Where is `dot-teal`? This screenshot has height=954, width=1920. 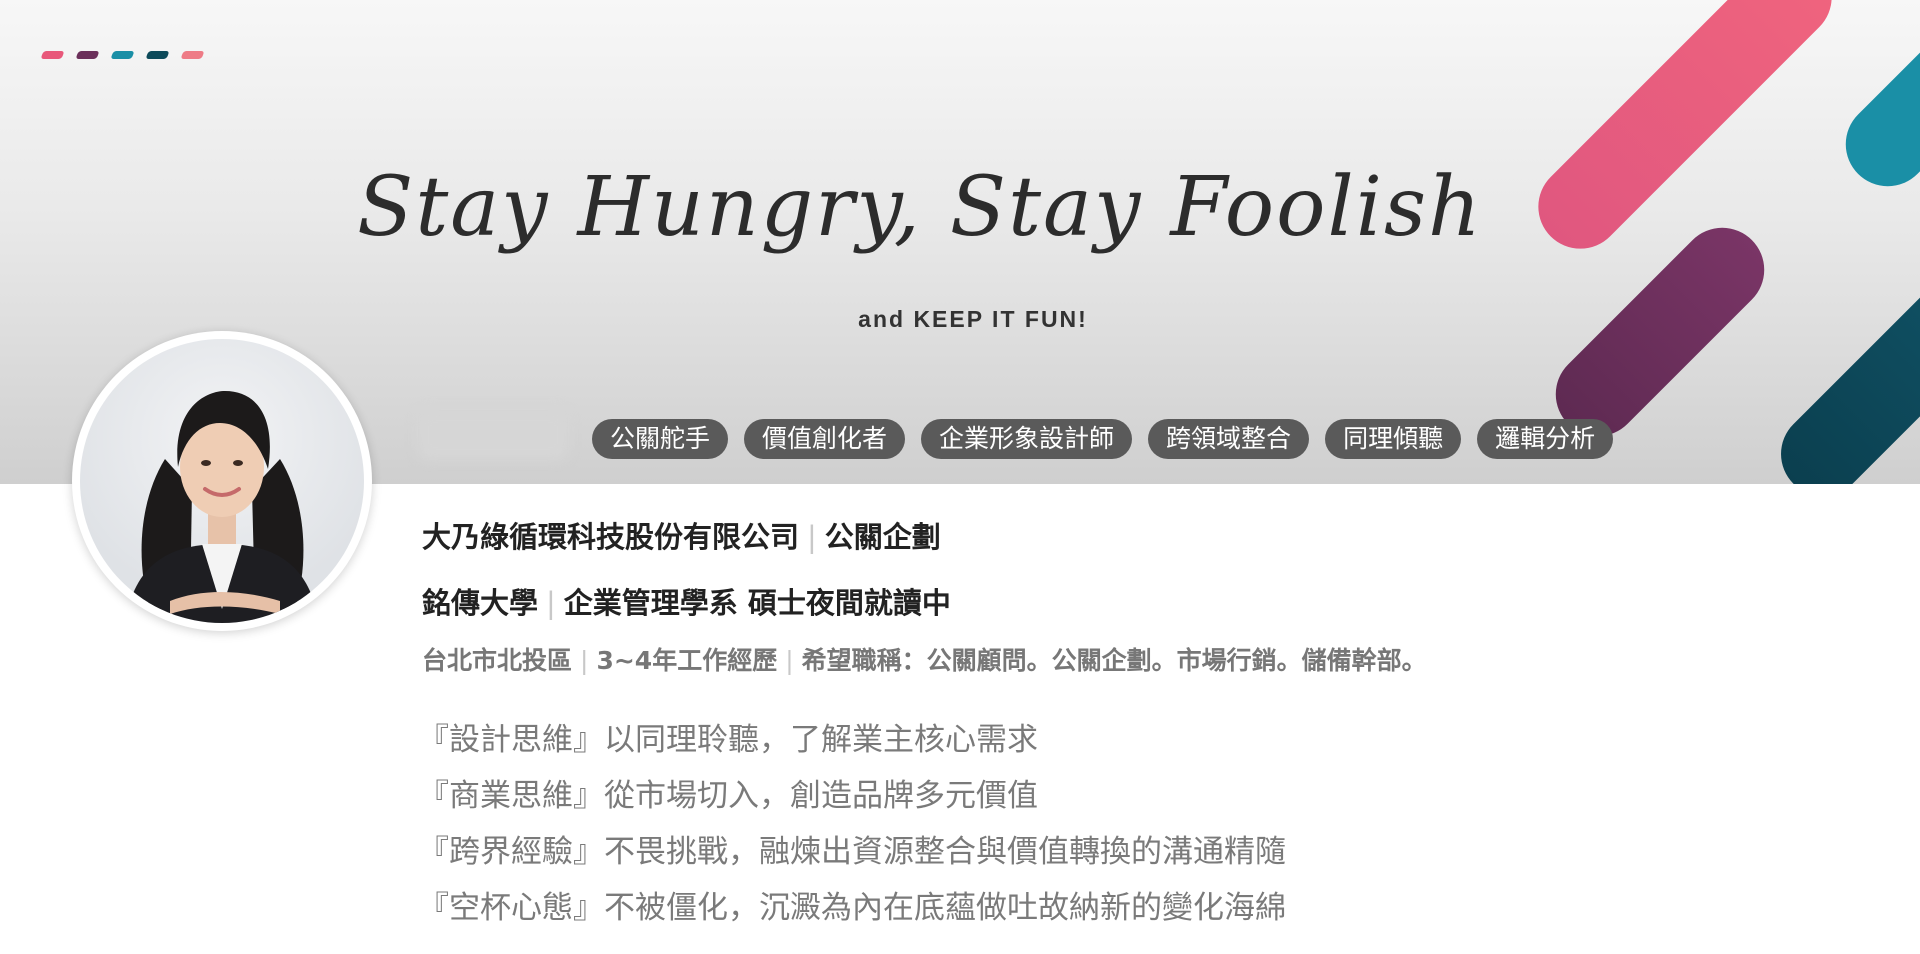
dot-teal is located at coordinates (122, 55).